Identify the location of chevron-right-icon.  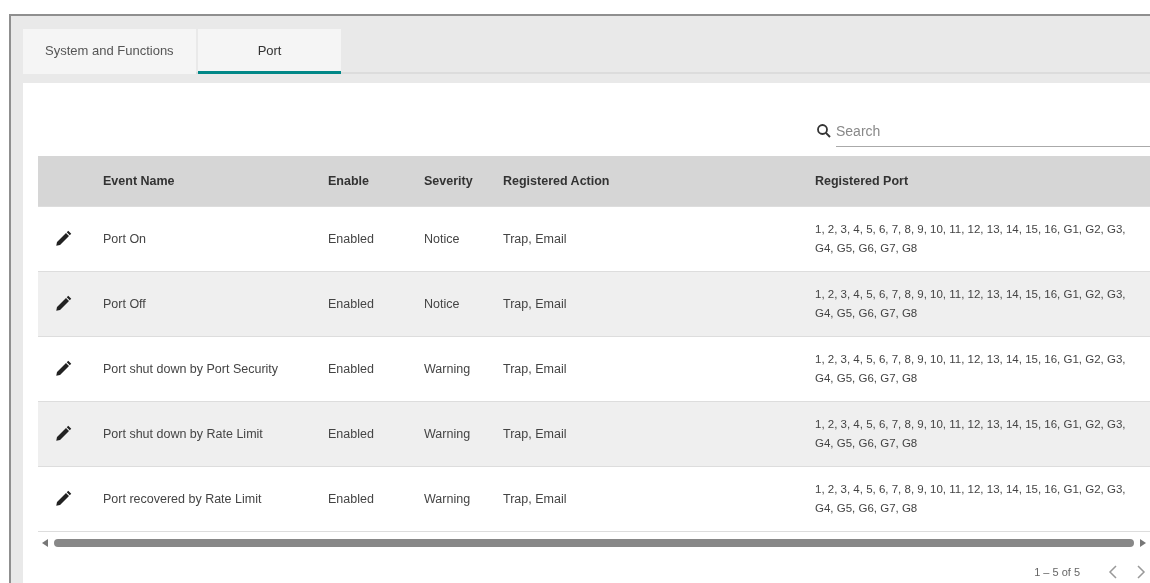
(1141, 572).